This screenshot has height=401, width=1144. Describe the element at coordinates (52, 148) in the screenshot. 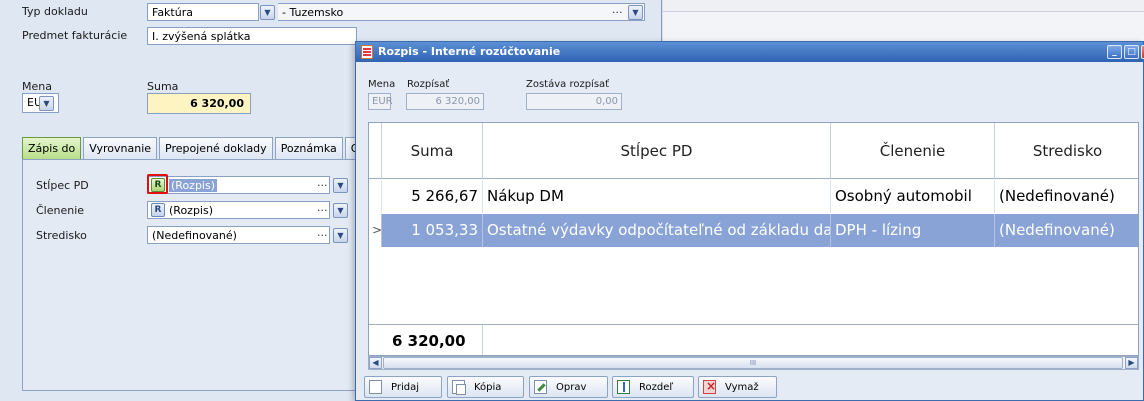

I see `tab-zapis-do: Zápis do` at that location.